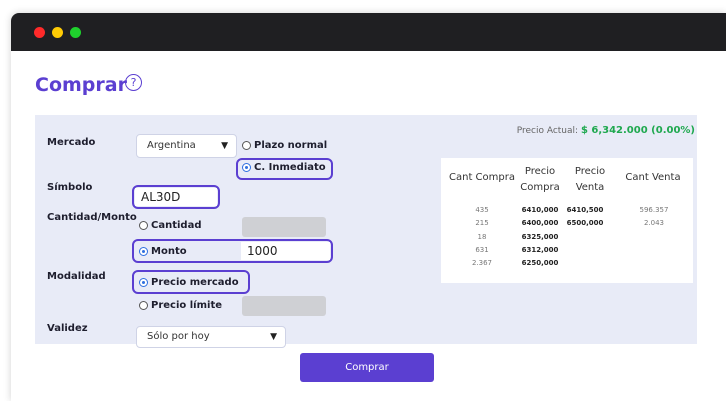 The width and height of the screenshot is (726, 401). Describe the element at coordinates (654, 210) in the screenshot. I see `order-book-cell: 596.357` at that location.